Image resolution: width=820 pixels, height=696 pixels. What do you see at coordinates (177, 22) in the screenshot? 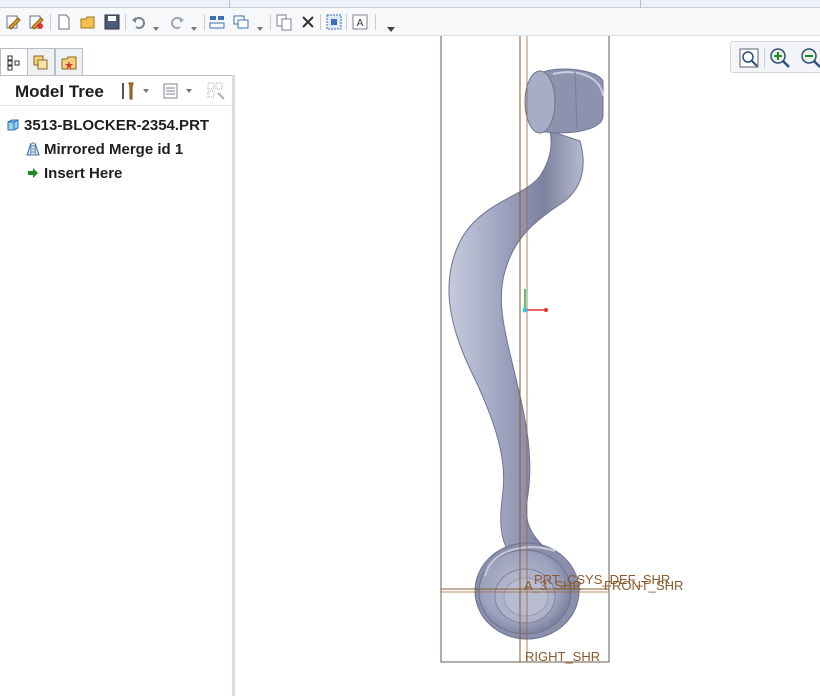
I see `redo-icon` at bounding box center [177, 22].